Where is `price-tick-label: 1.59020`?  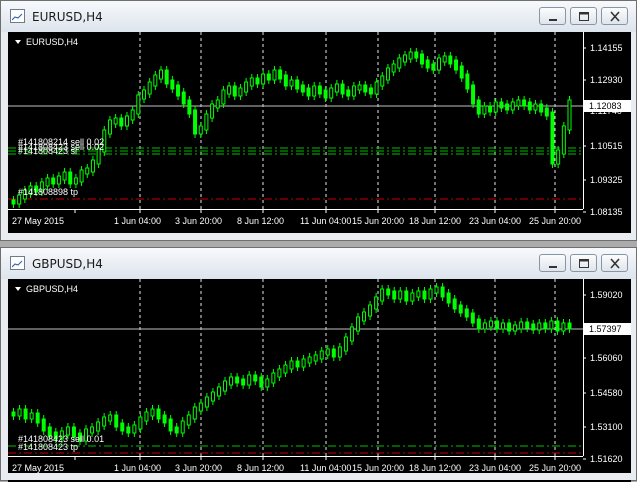
price-tick-label: 1.59020 is located at coordinates (606, 295).